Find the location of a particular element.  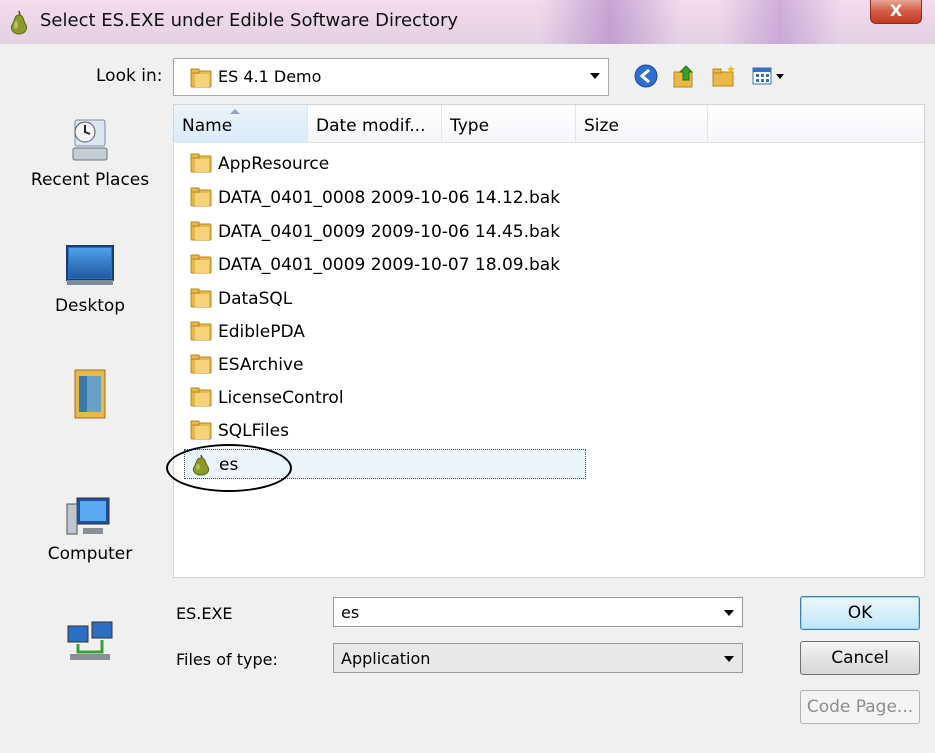

file-name: DataSQL is located at coordinates (255, 299).